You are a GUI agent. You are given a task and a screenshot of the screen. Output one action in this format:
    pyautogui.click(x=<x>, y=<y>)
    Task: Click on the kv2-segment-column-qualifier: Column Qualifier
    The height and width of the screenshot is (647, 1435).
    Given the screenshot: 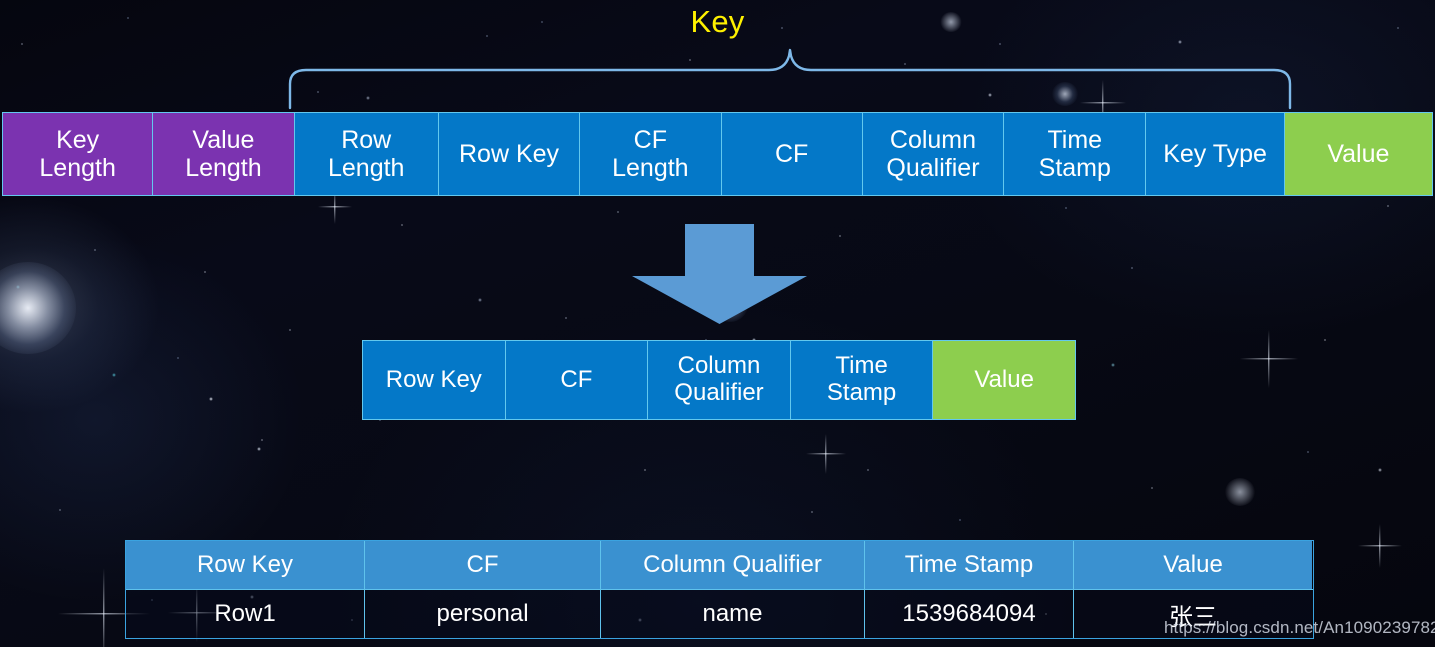 What is the action you would take?
    pyautogui.click(x=719, y=380)
    